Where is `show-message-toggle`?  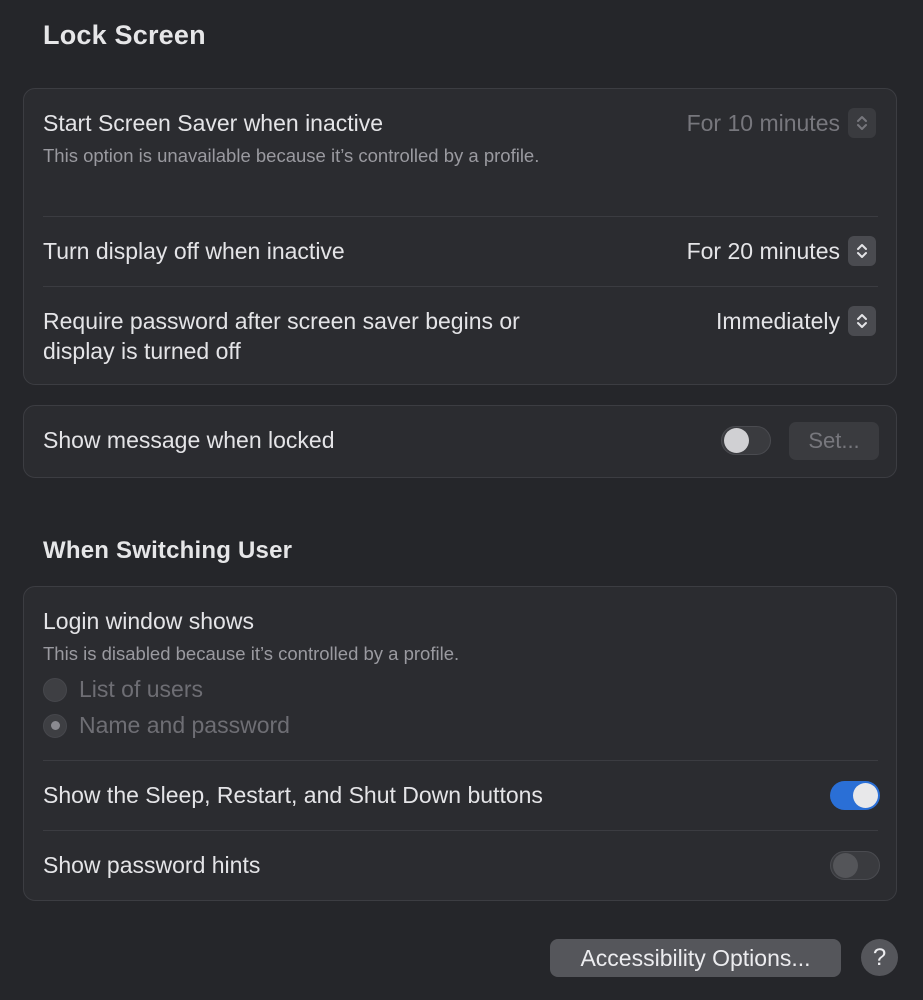 show-message-toggle is located at coordinates (746, 440).